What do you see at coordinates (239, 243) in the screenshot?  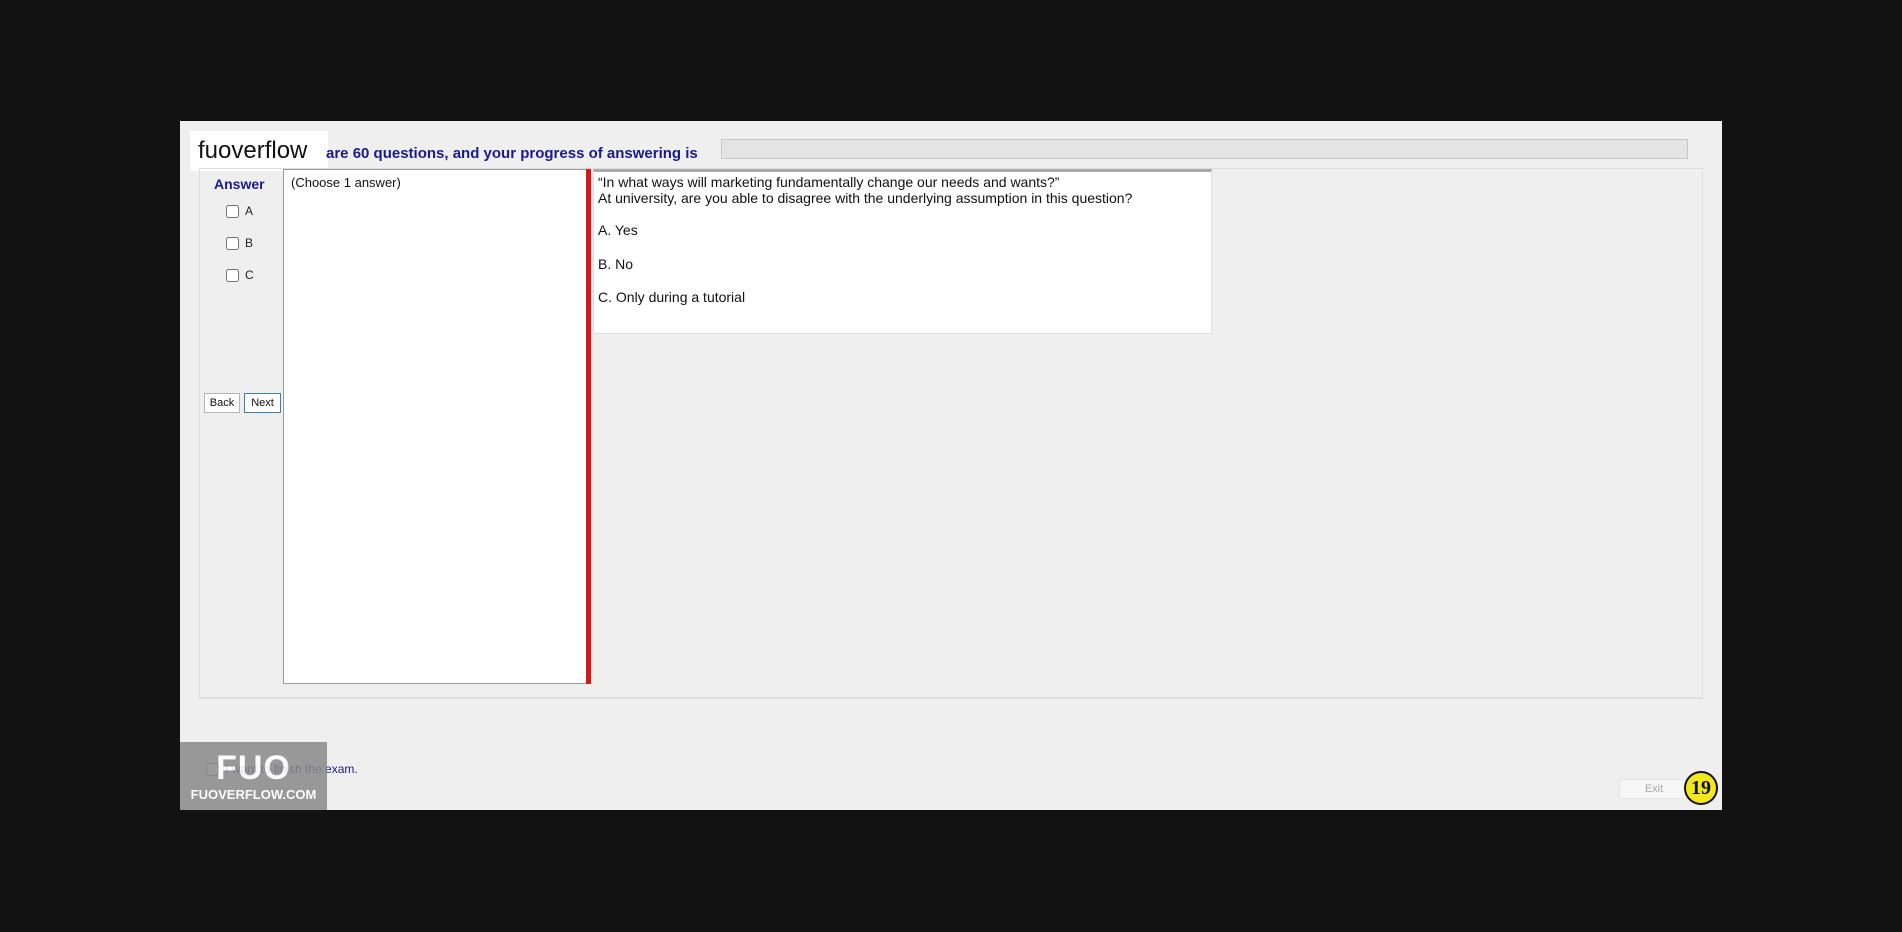 I see `answer-option-b: B` at bounding box center [239, 243].